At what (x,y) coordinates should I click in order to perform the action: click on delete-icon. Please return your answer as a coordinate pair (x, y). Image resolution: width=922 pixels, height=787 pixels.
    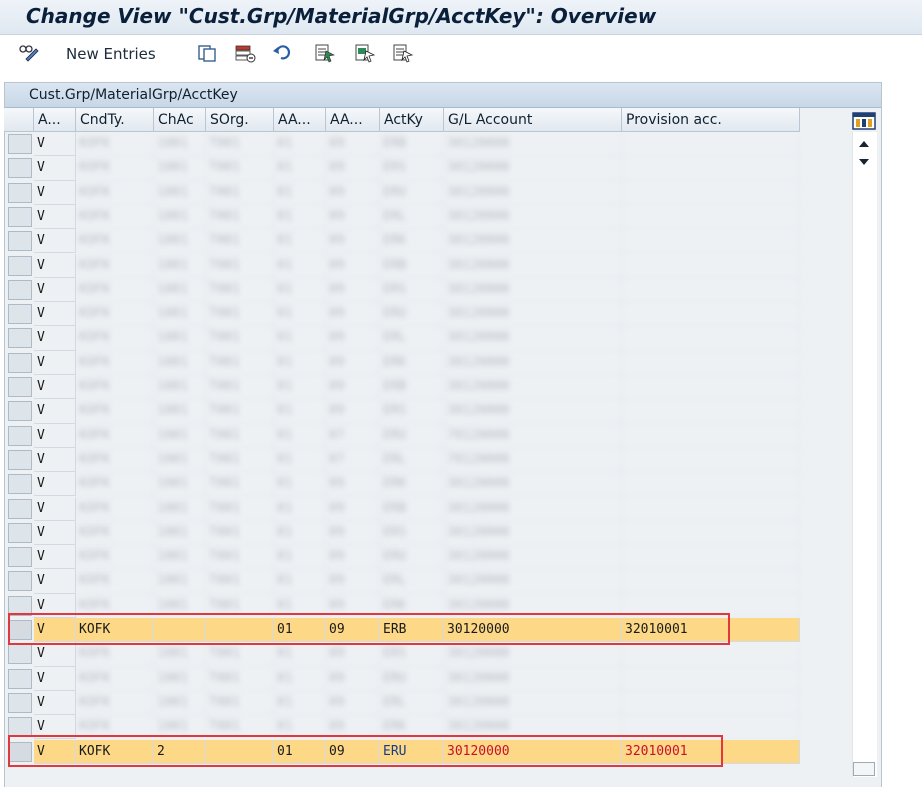
    Looking at the image, I should click on (245, 53).